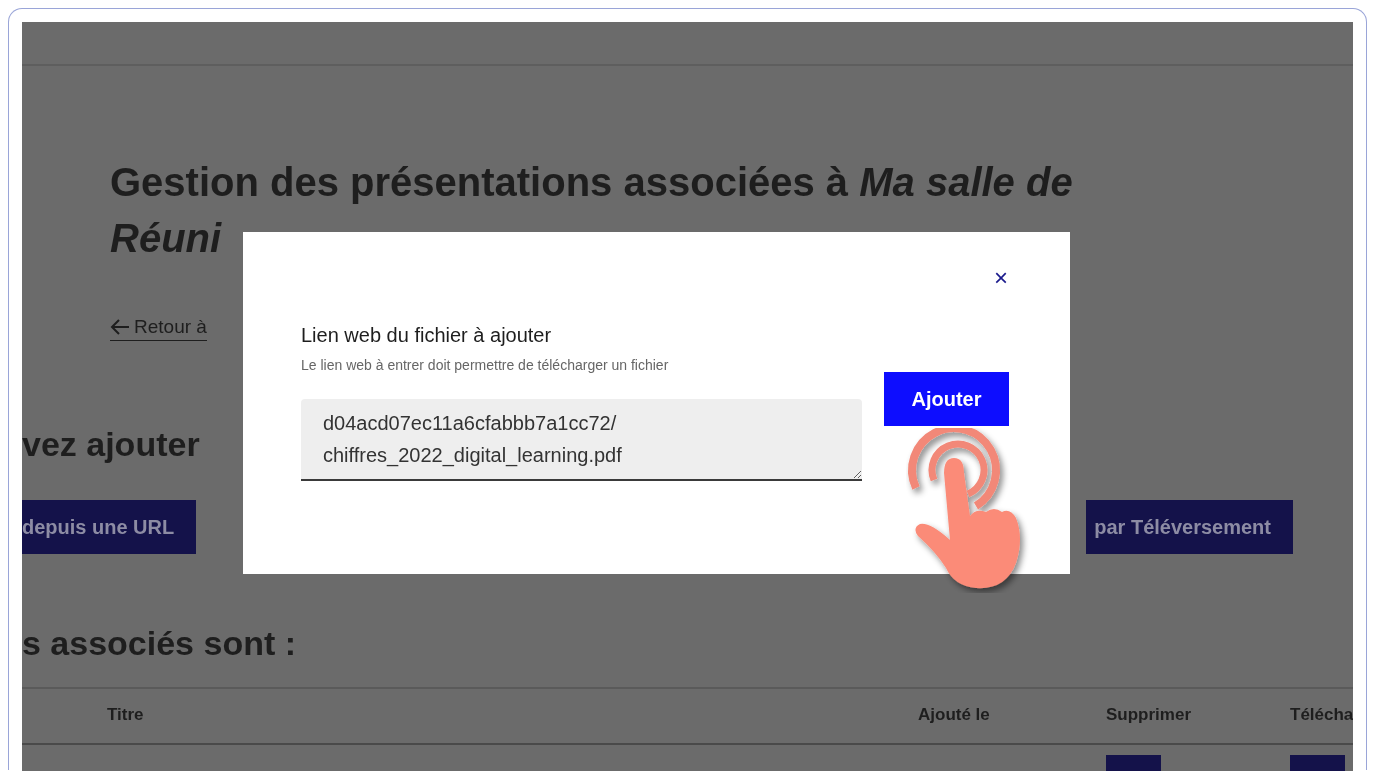  Describe the element at coordinates (170, 327) in the screenshot. I see `back-link-text: Retour à` at that location.